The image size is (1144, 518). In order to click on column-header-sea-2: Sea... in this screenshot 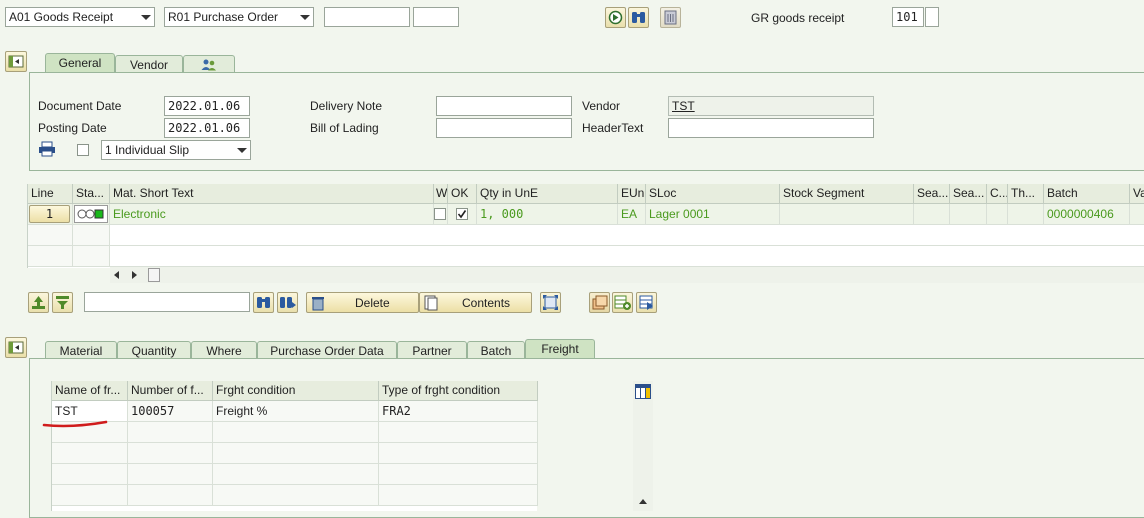, I will do `click(968, 194)`.